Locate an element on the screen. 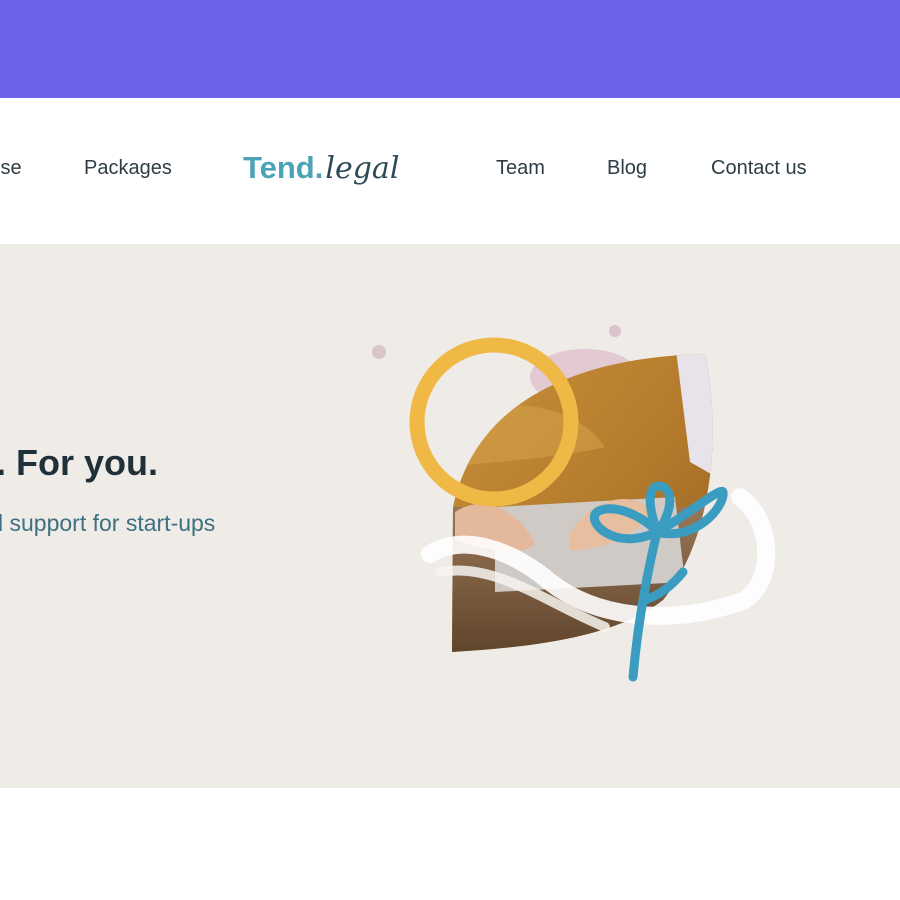  hero-title: . For you. is located at coordinates (79, 462).